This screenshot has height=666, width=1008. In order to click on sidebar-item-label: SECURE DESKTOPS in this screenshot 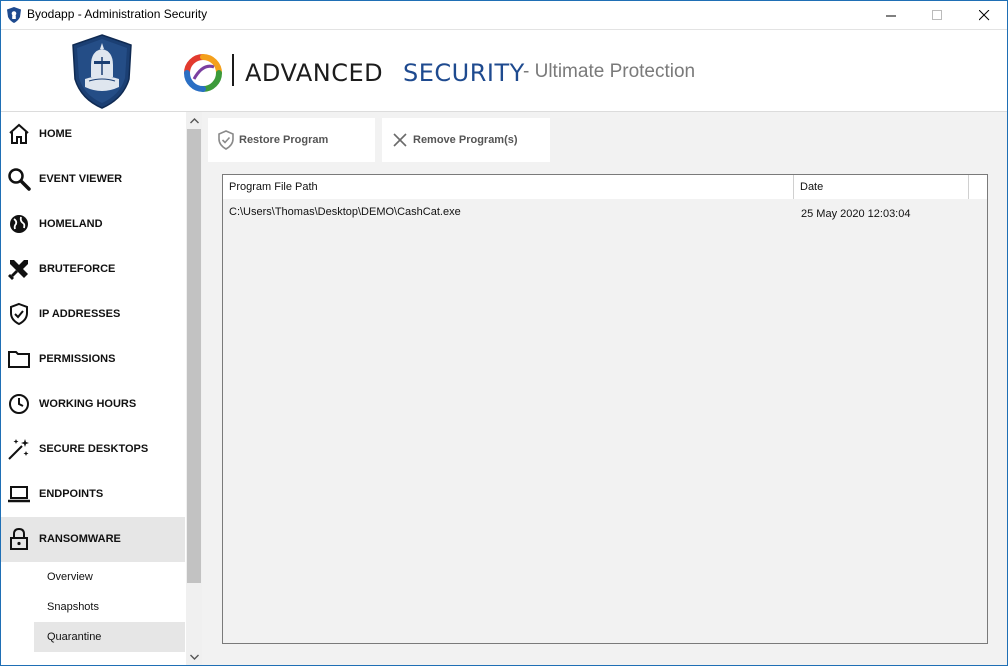, I will do `click(94, 449)`.